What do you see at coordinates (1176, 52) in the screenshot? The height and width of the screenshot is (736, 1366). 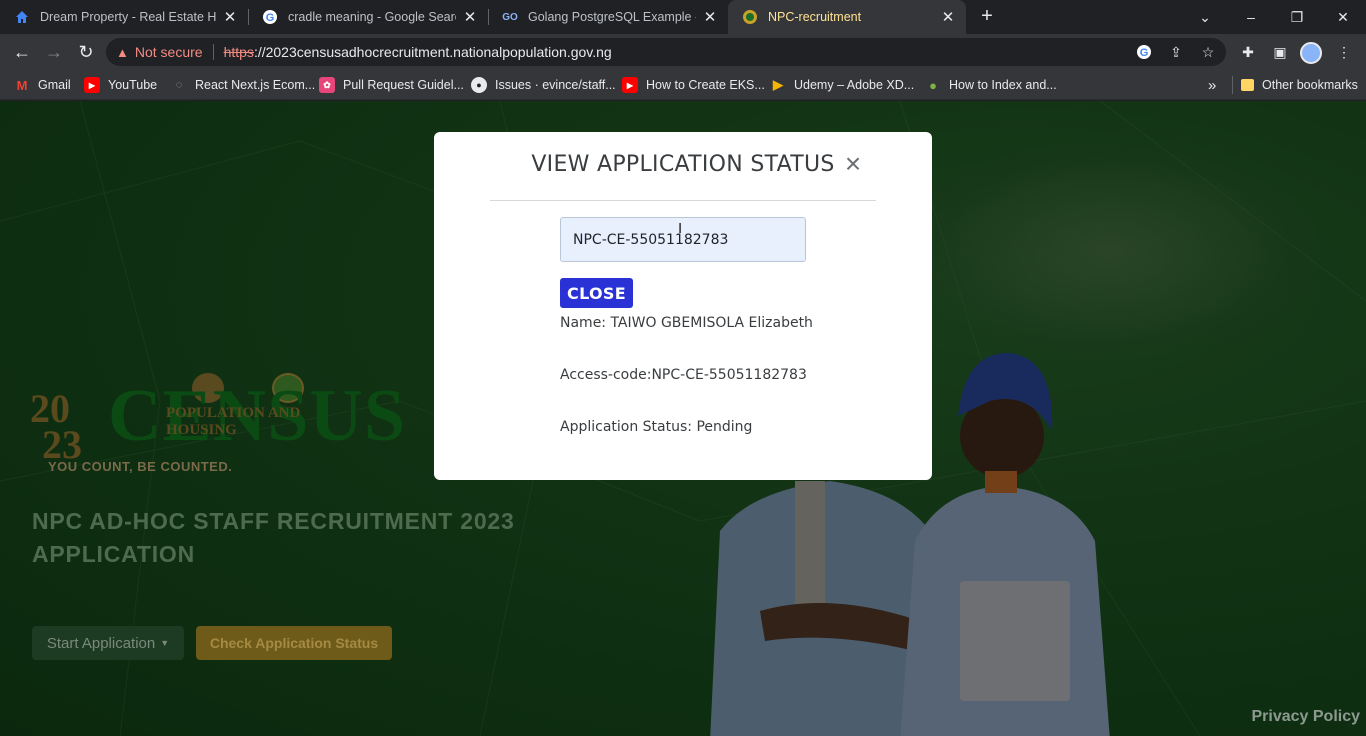 I see `share-icon: ⇪` at bounding box center [1176, 52].